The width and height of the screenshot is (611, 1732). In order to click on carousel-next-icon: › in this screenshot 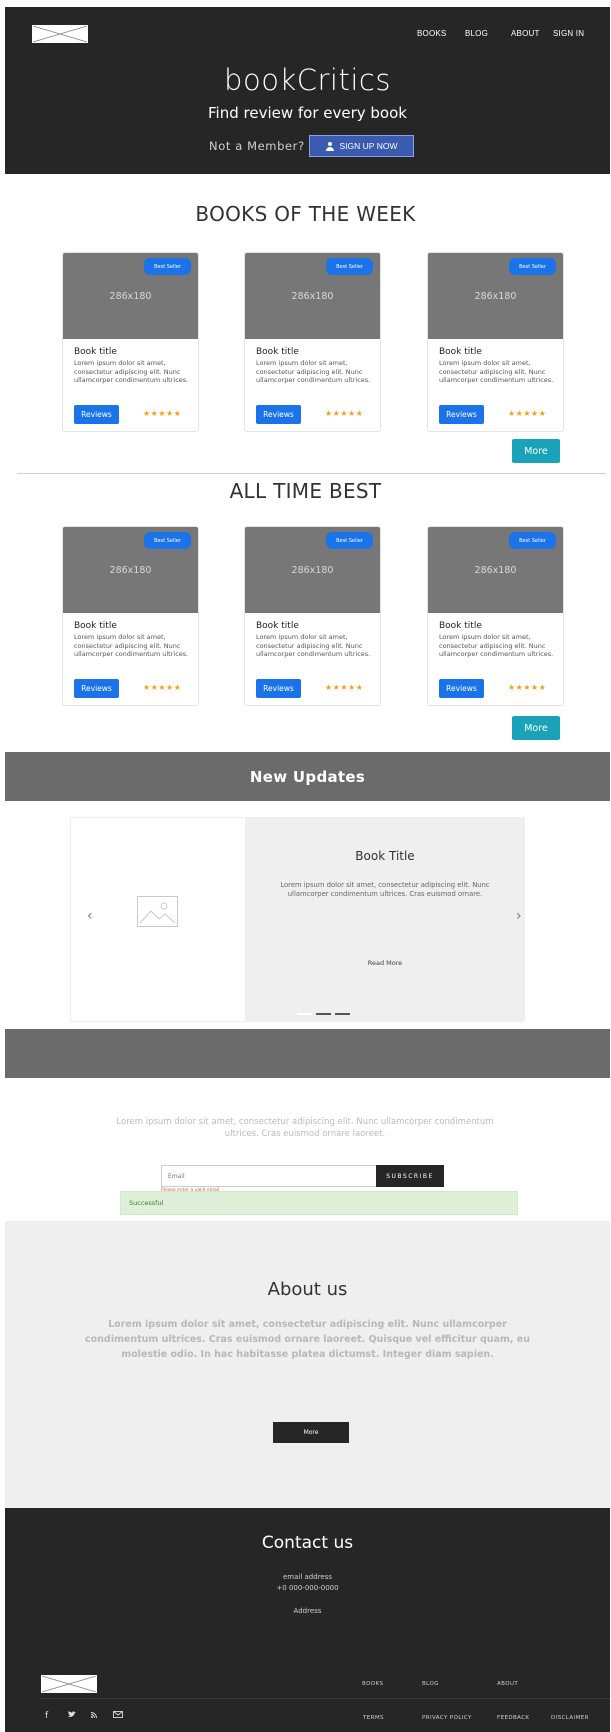, I will do `click(519, 916)`.